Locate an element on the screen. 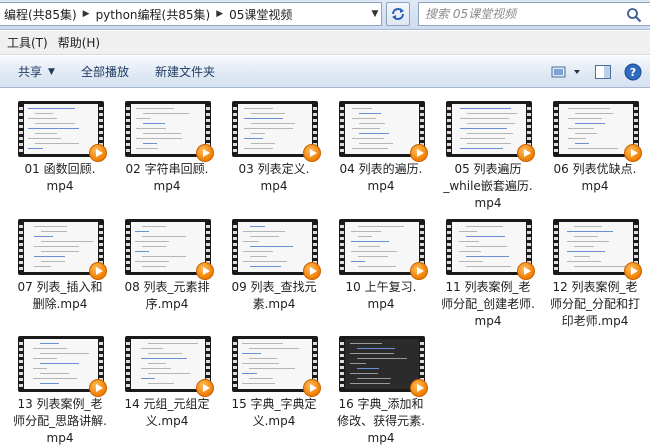 Image resolution: width=650 pixels, height=448 pixels. file-item: 10 上午复习. mp4 is located at coordinates (381, 272).